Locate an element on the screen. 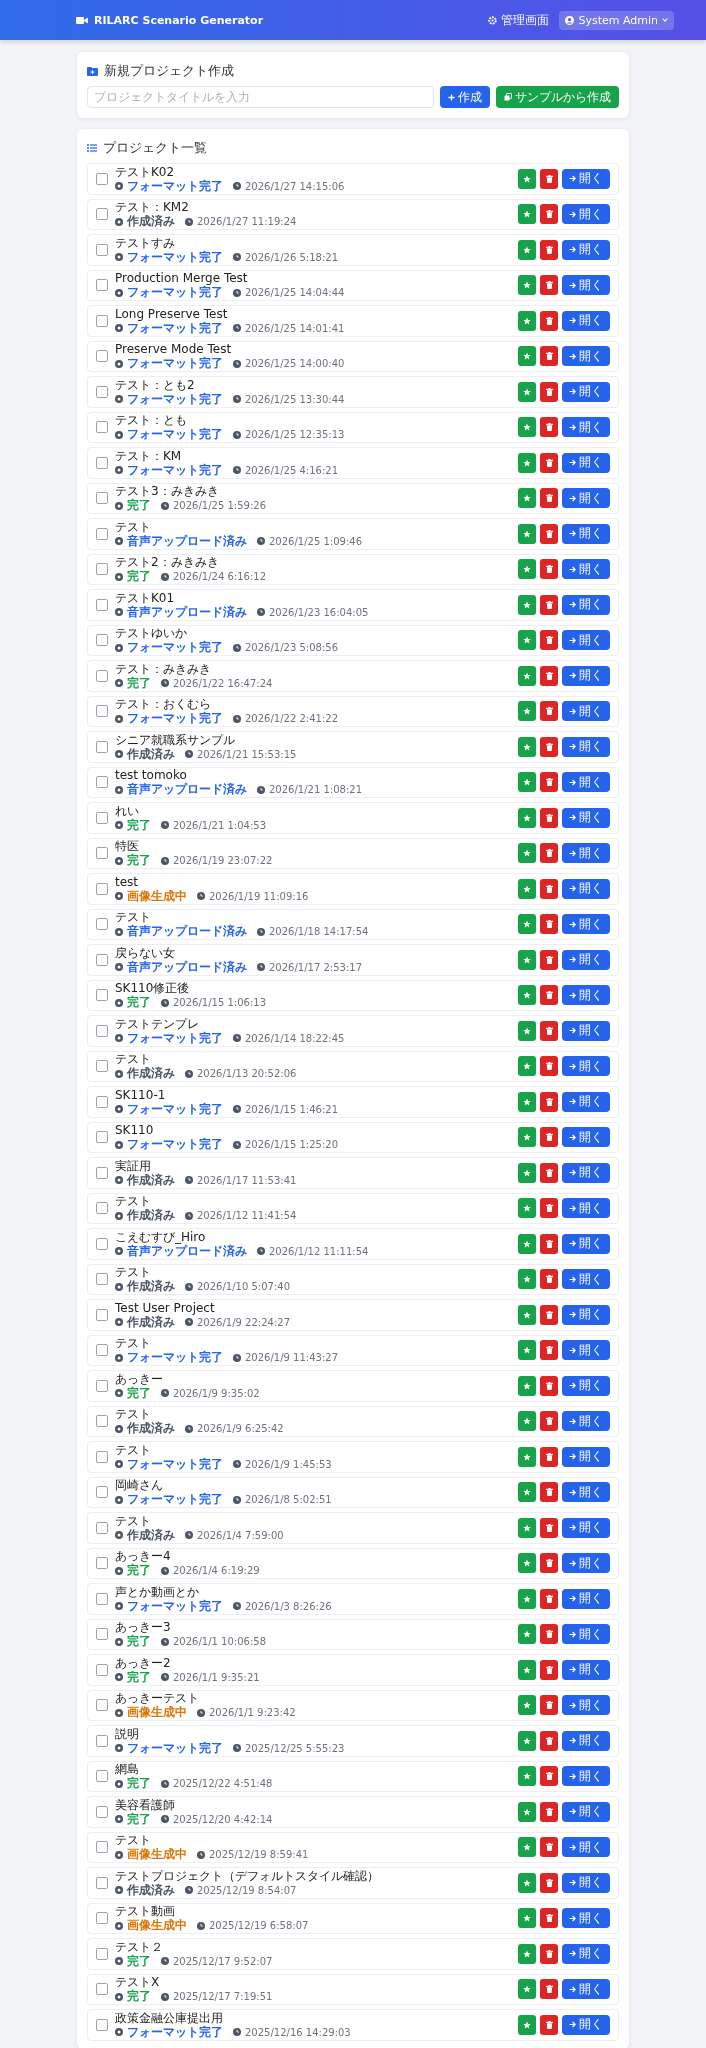  project-row: あっきー3 完了 2026/1/1 10:06:58 開く is located at coordinates (353, 1634).